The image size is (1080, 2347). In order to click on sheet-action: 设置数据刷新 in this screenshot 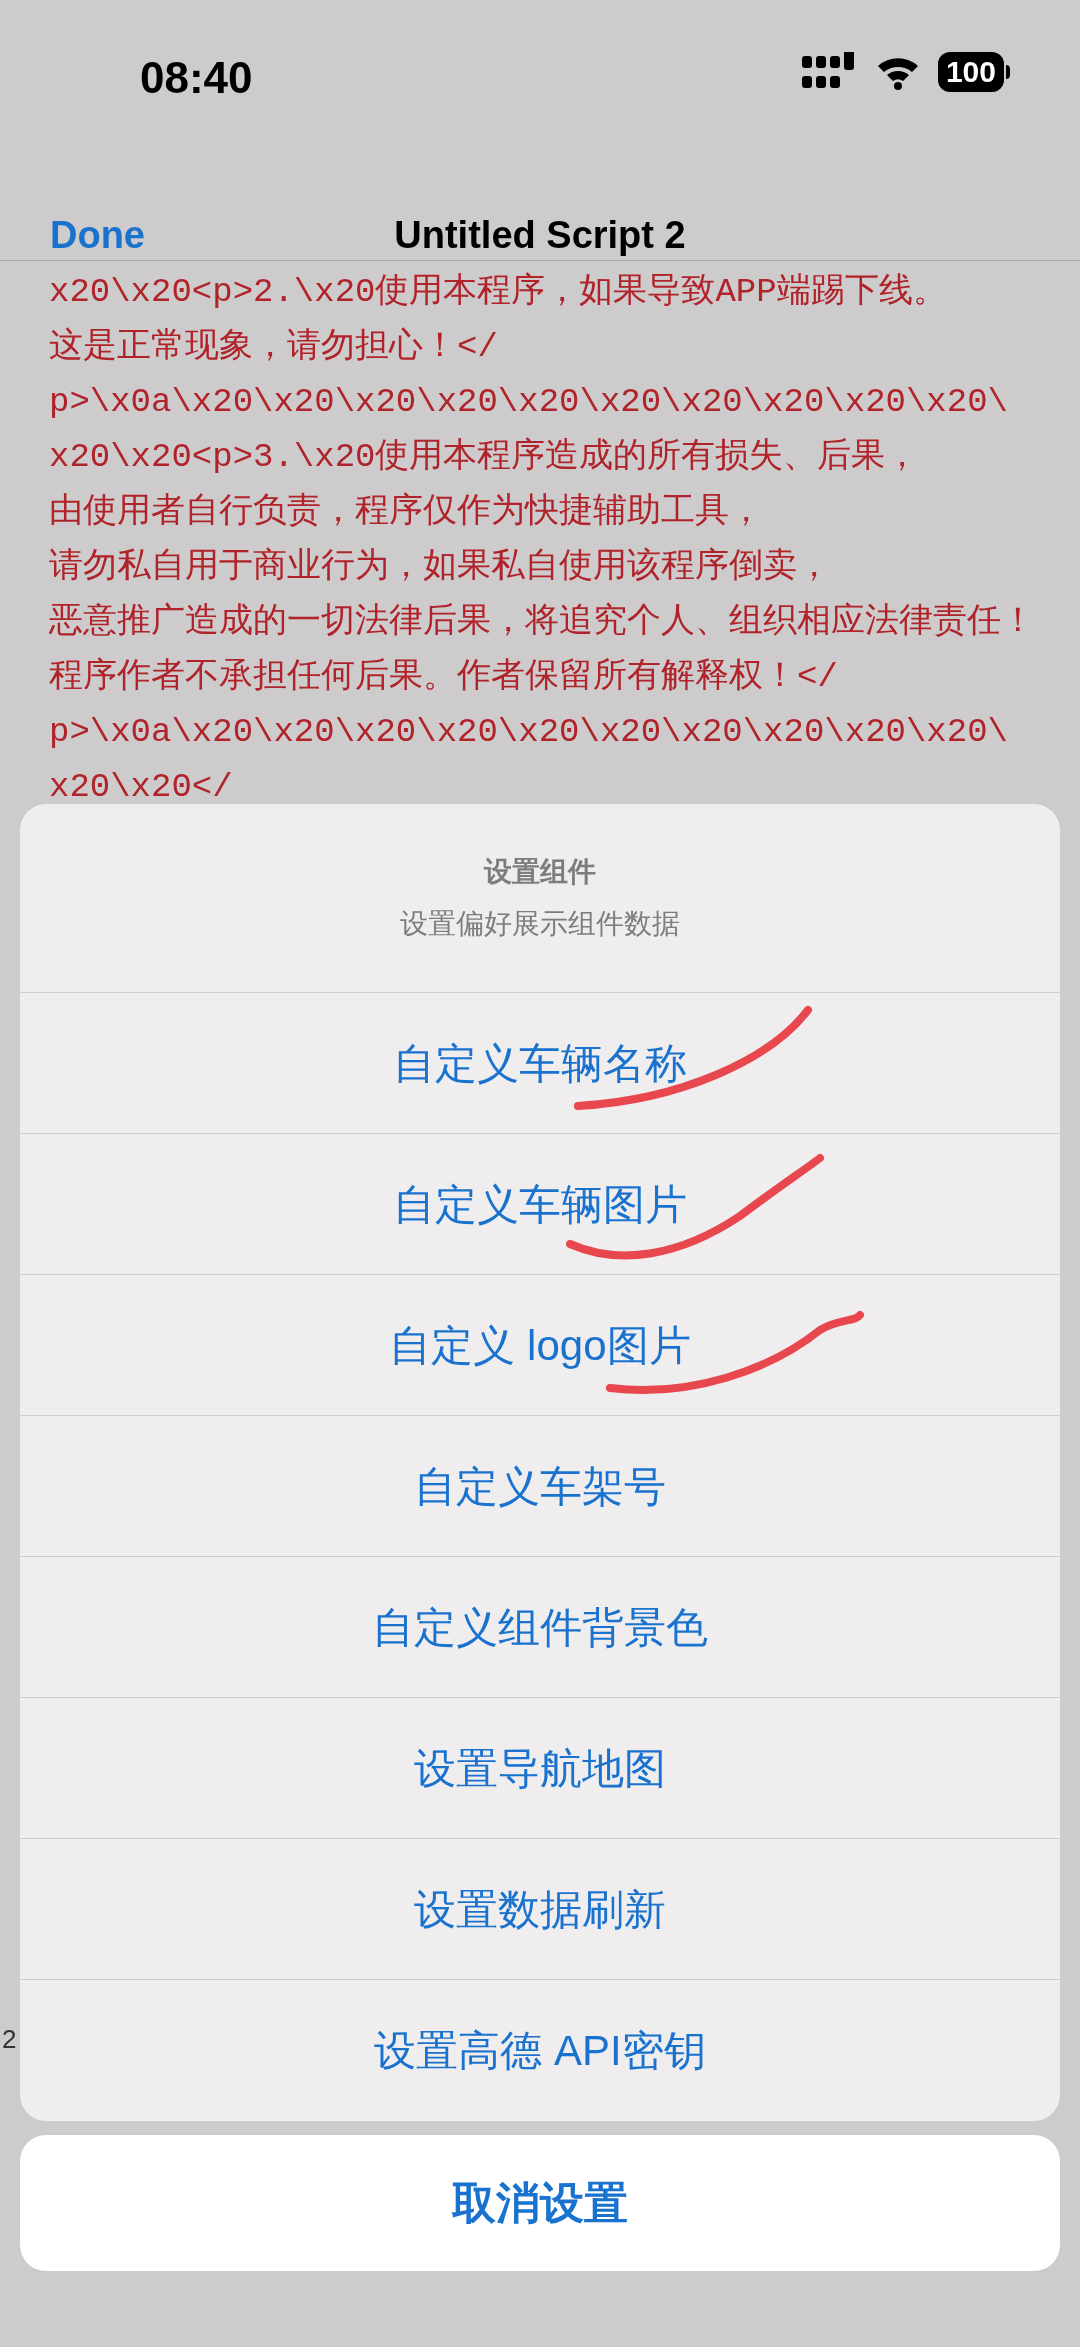, I will do `click(540, 1909)`.